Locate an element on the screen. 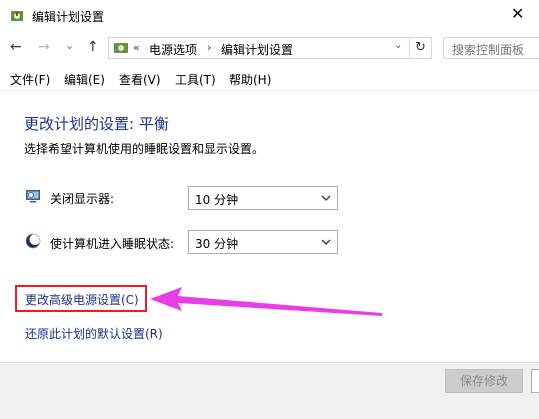 The image size is (539, 419). menu-file: 文件(F) is located at coordinates (30, 79).